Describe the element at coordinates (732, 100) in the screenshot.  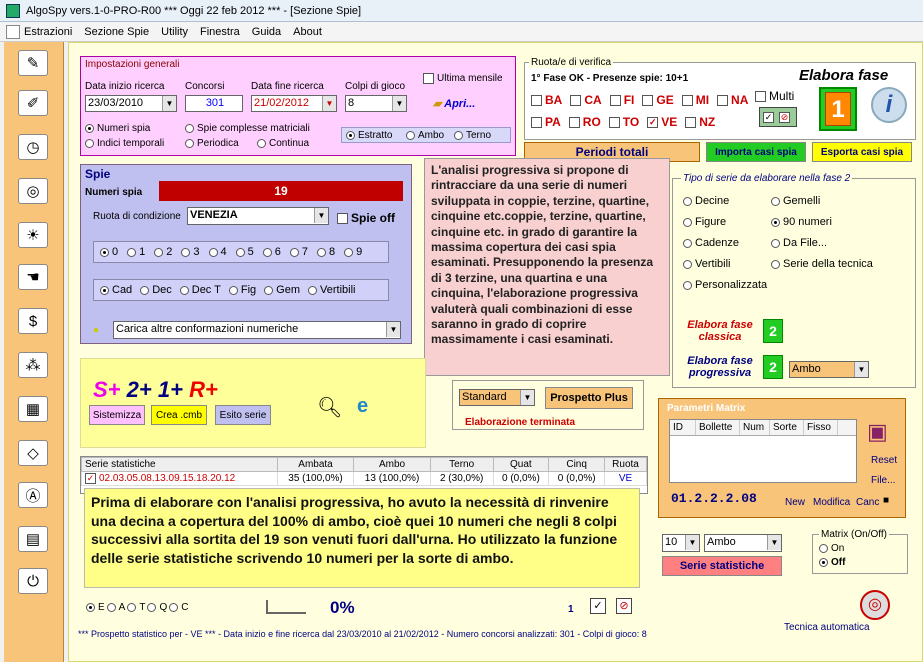
I see `ruota-na: NA` at that location.